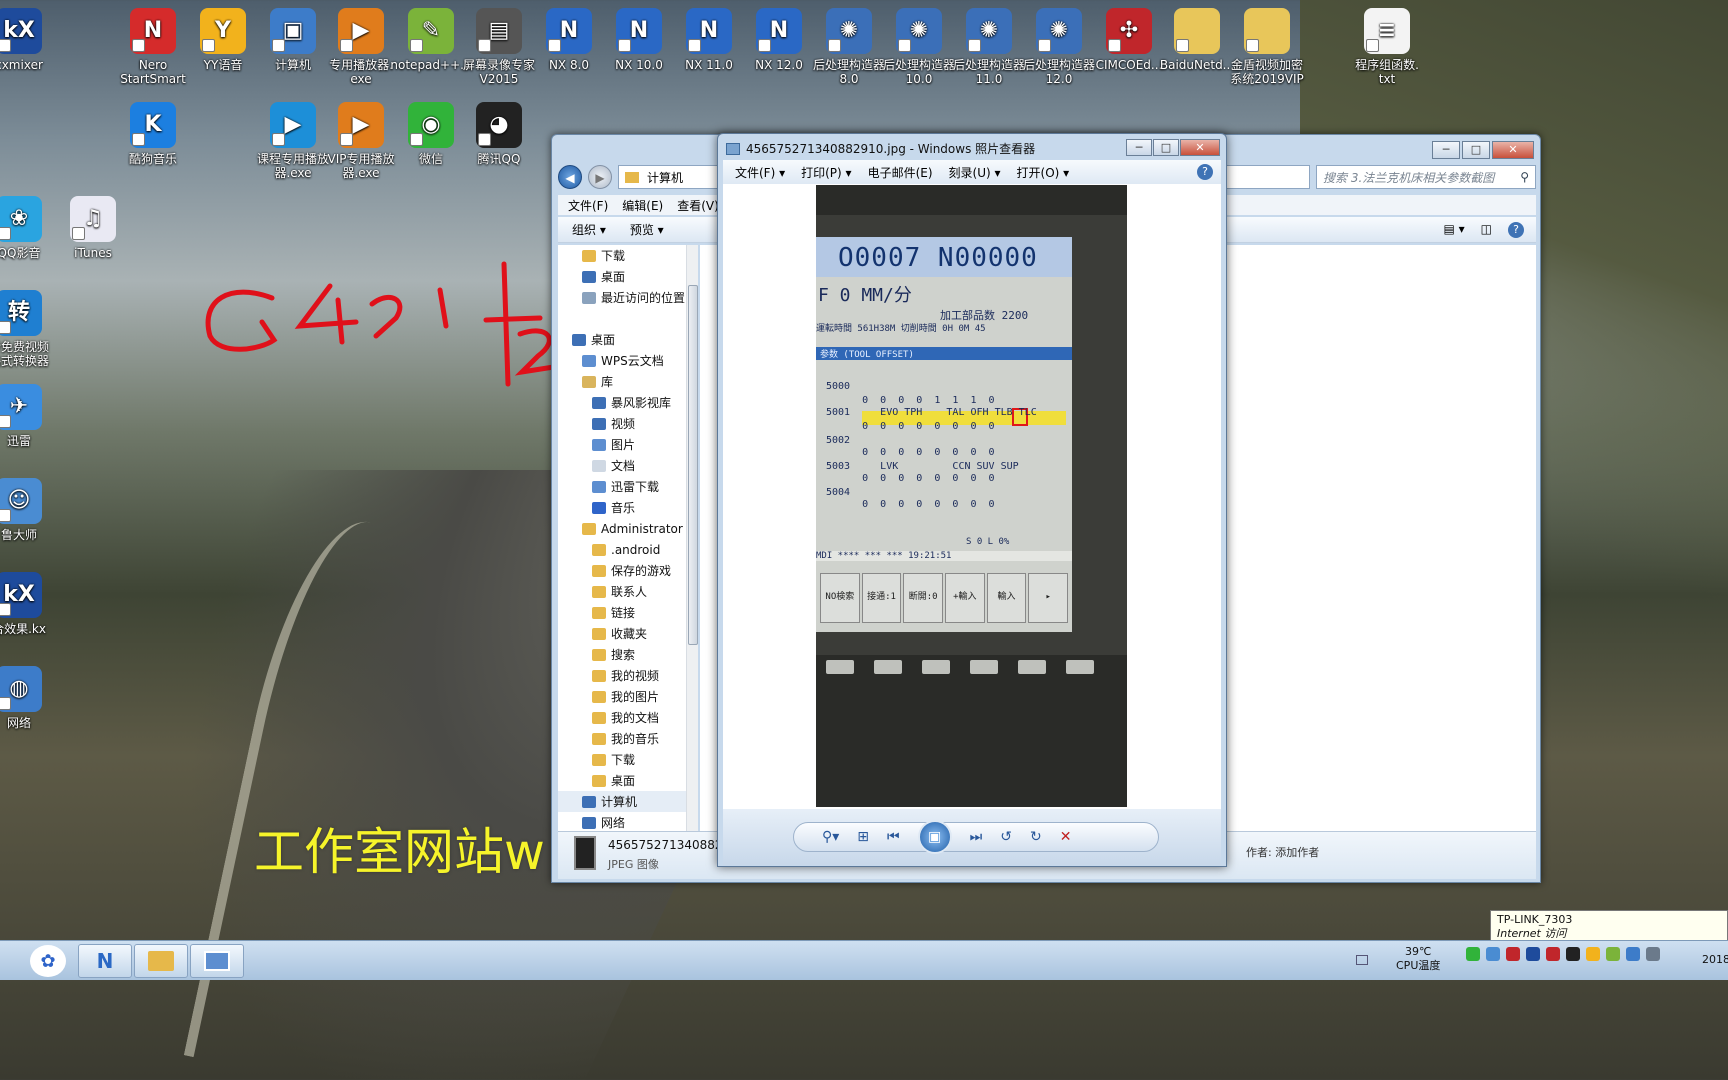  Describe the element at coordinates (628, 507) in the screenshot. I see `nav-item: 音乐` at that location.